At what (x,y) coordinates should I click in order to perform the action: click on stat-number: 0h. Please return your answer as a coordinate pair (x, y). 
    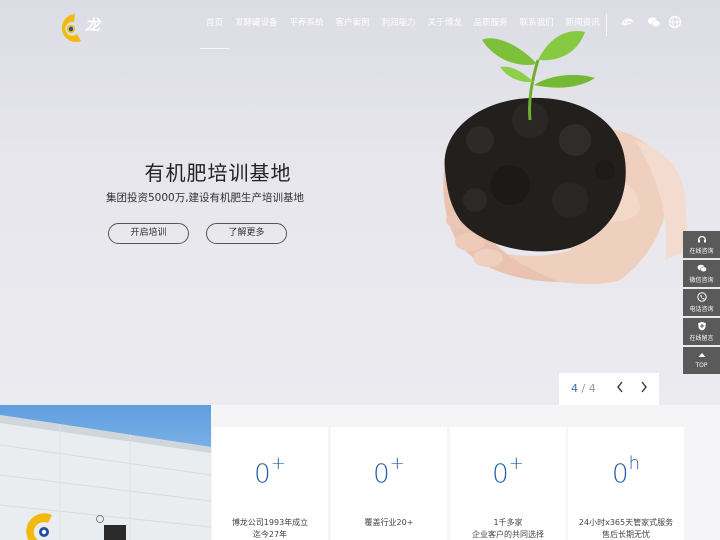
    Looking at the image, I should click on (626, 471).